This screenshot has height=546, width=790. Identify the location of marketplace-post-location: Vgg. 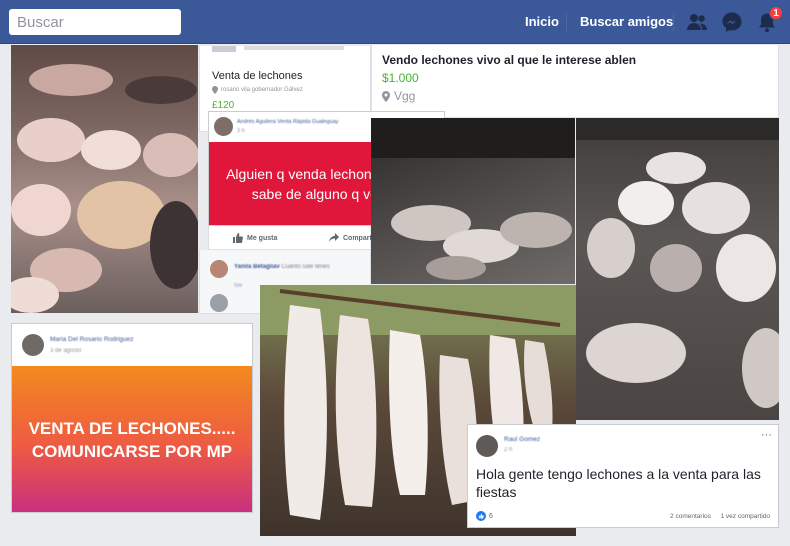
(405, 96).